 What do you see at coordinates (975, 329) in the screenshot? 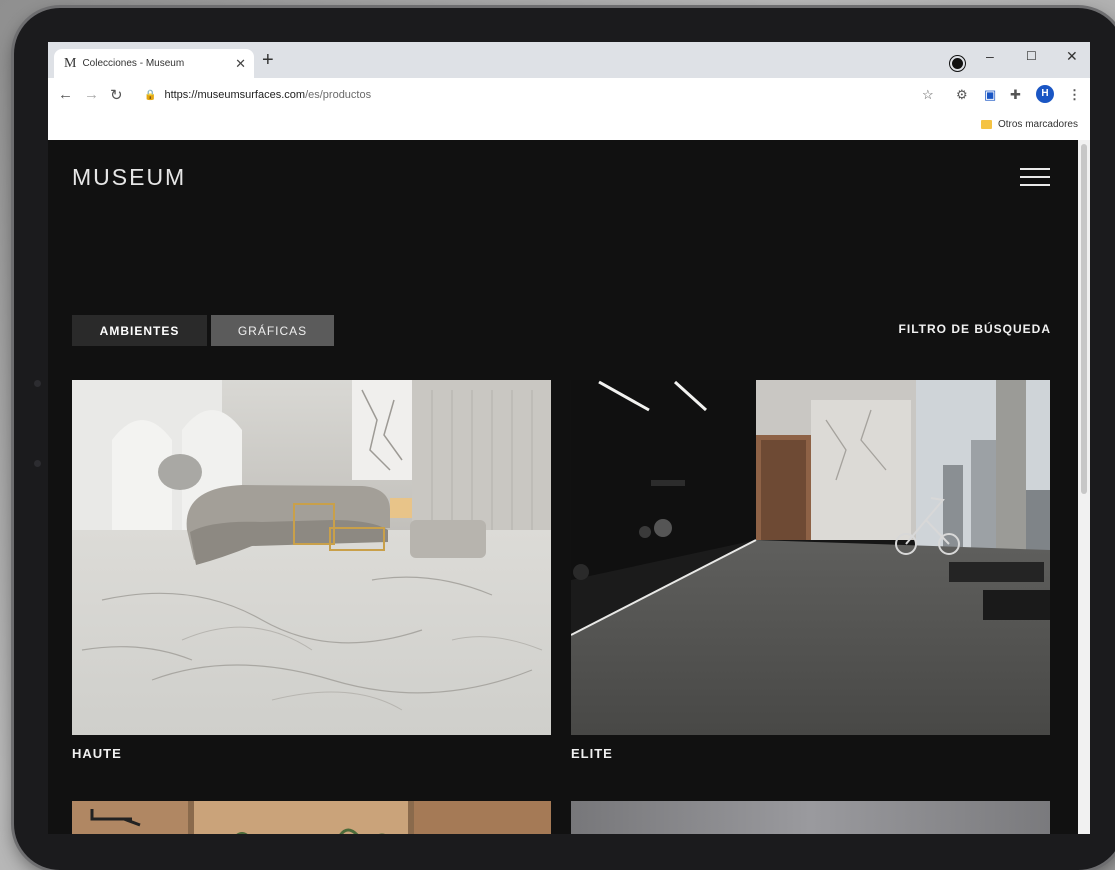
I see `search-filter-link: FILTRO DE BÚSQUEDA` at bounding box center [975, 329].